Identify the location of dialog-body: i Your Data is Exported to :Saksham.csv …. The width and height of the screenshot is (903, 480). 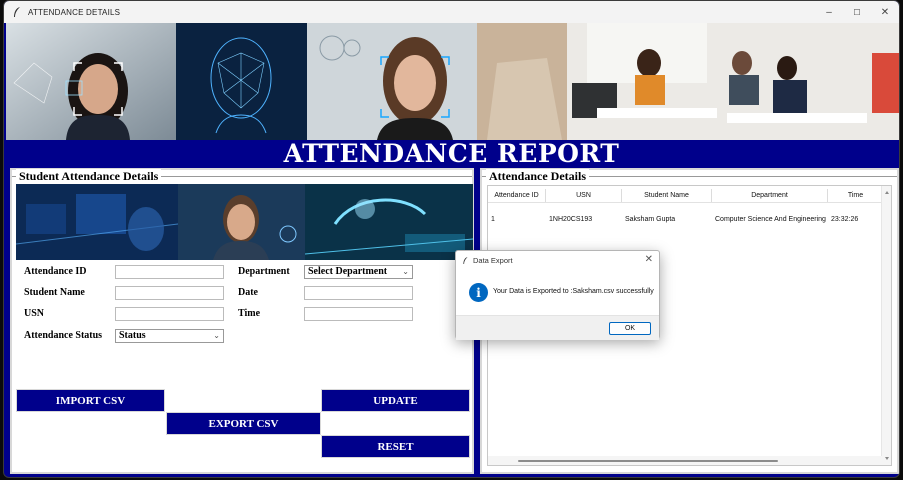
(557, 292).